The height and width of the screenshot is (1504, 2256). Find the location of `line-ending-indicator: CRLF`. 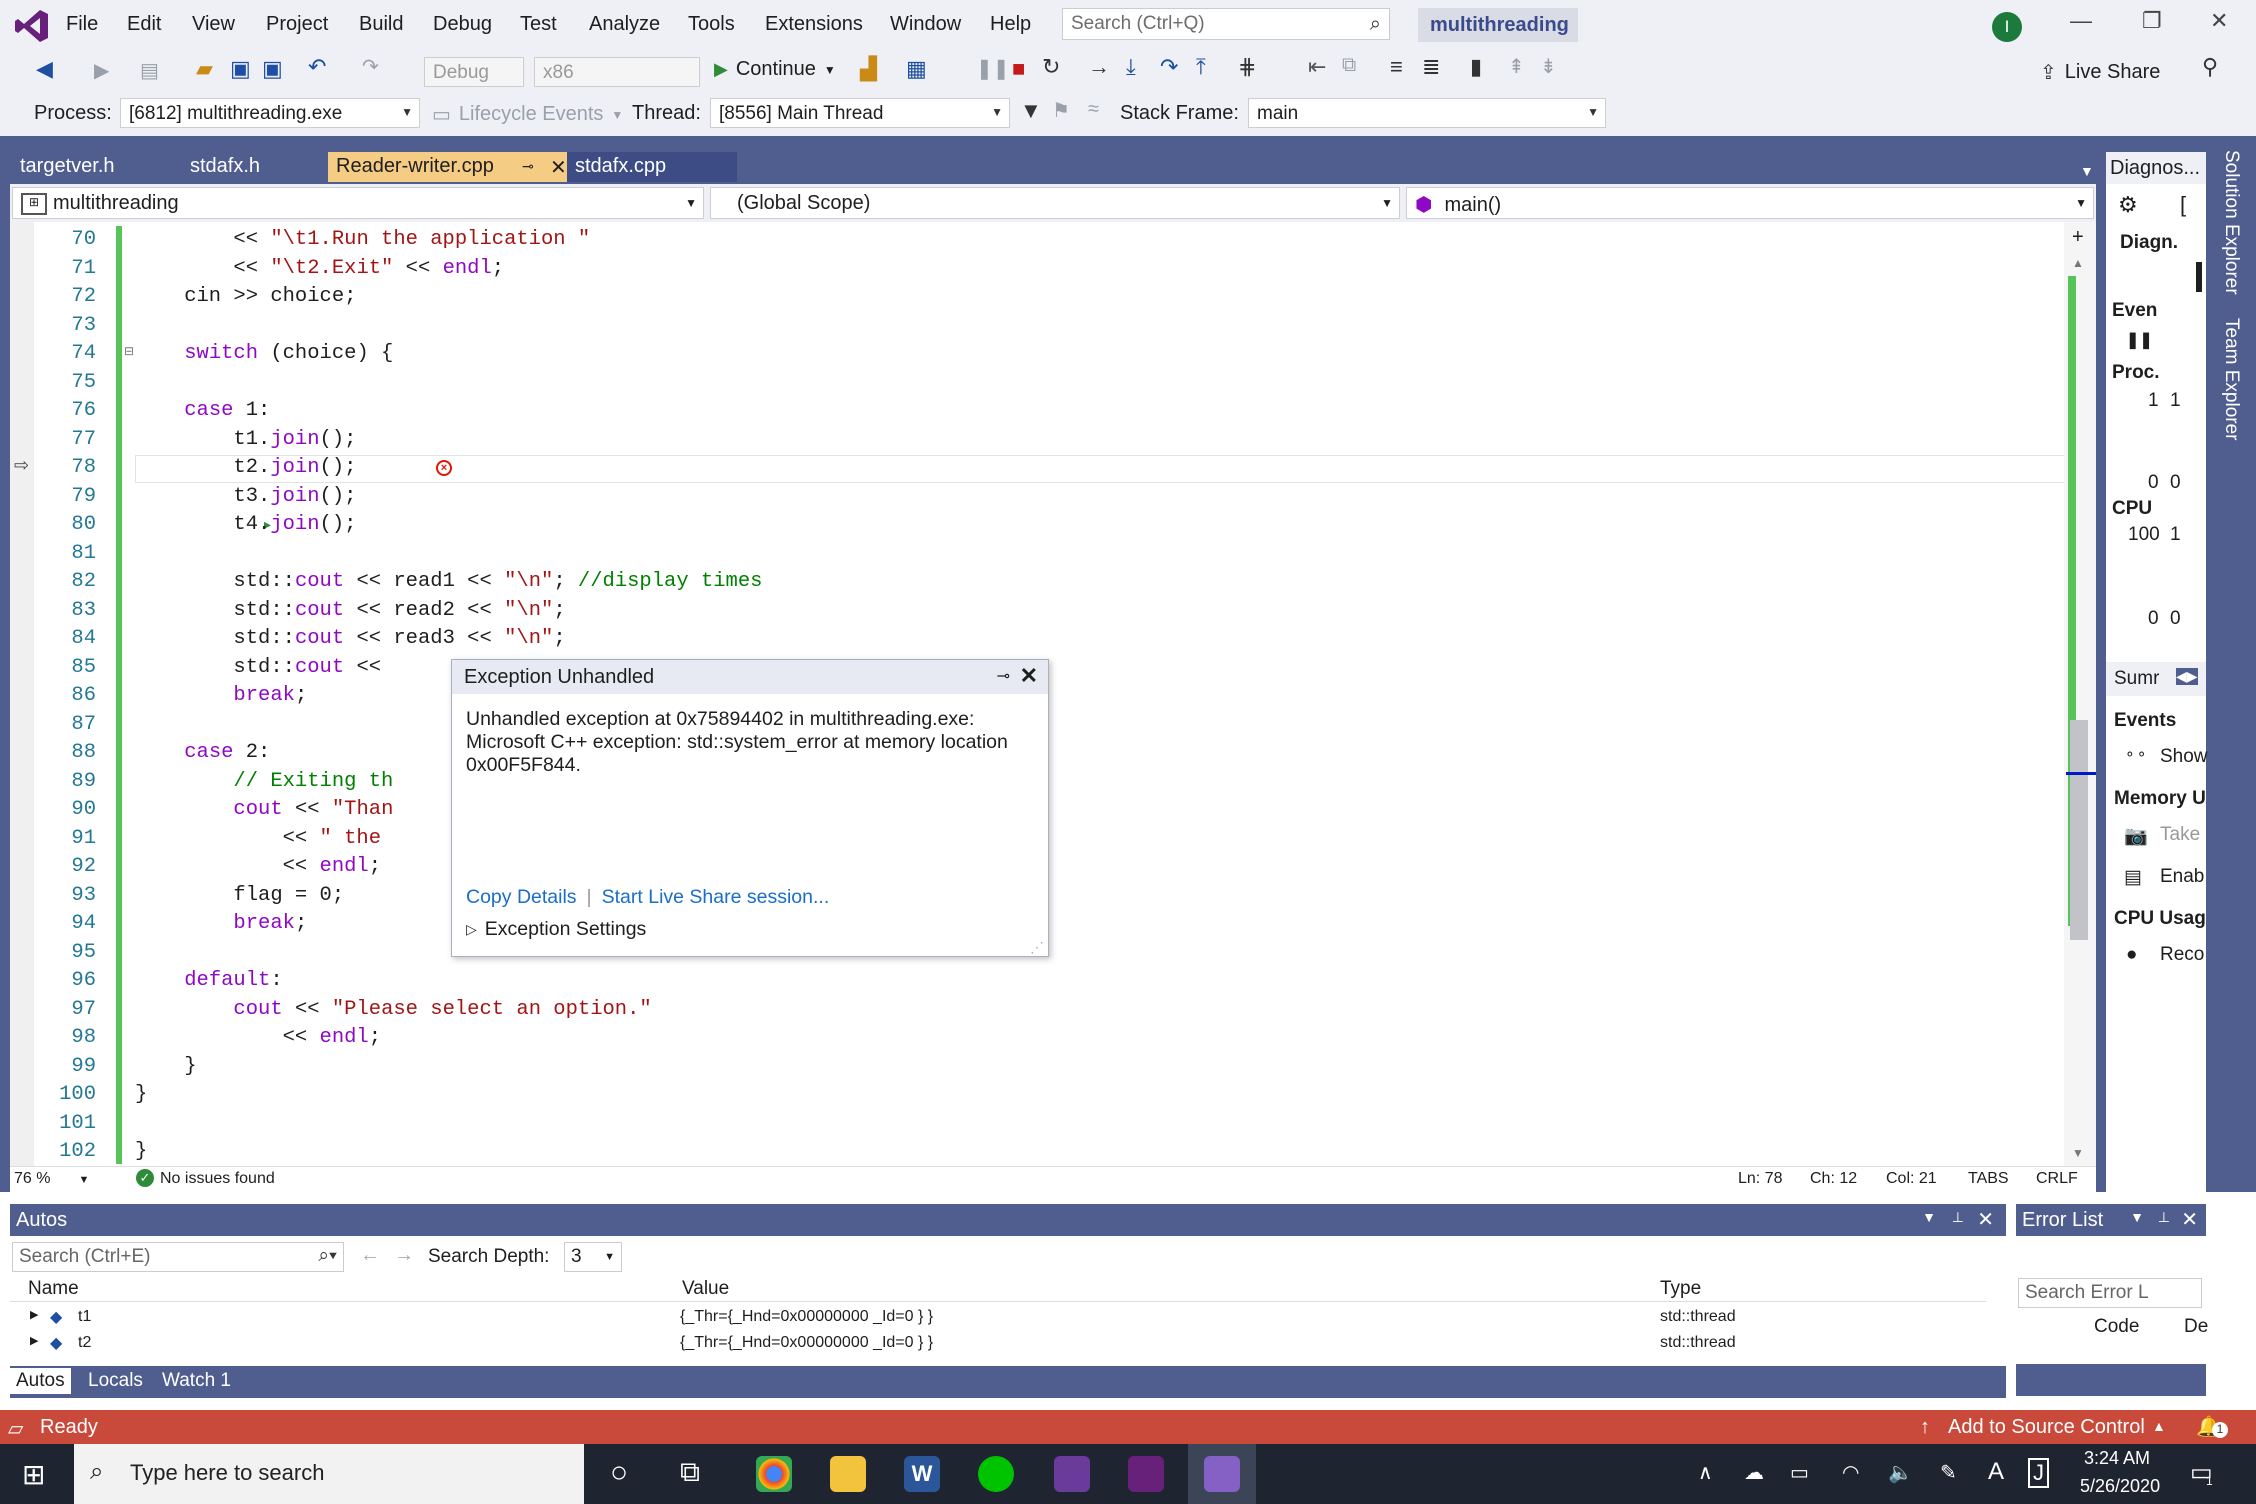

line-ending-indicator: CRLF is located at coordinates (2057, 1179).